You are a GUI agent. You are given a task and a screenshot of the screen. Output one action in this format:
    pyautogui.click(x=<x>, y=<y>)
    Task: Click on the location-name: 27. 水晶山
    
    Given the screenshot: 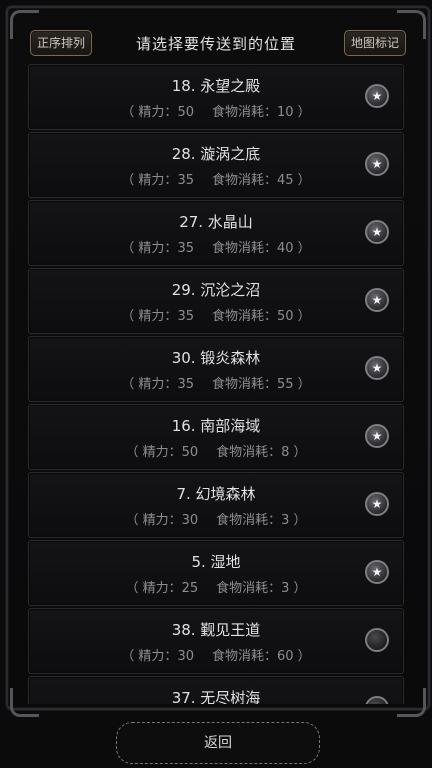 What is the action you would take?
    pyautogui.click(x=216, y=222)
    